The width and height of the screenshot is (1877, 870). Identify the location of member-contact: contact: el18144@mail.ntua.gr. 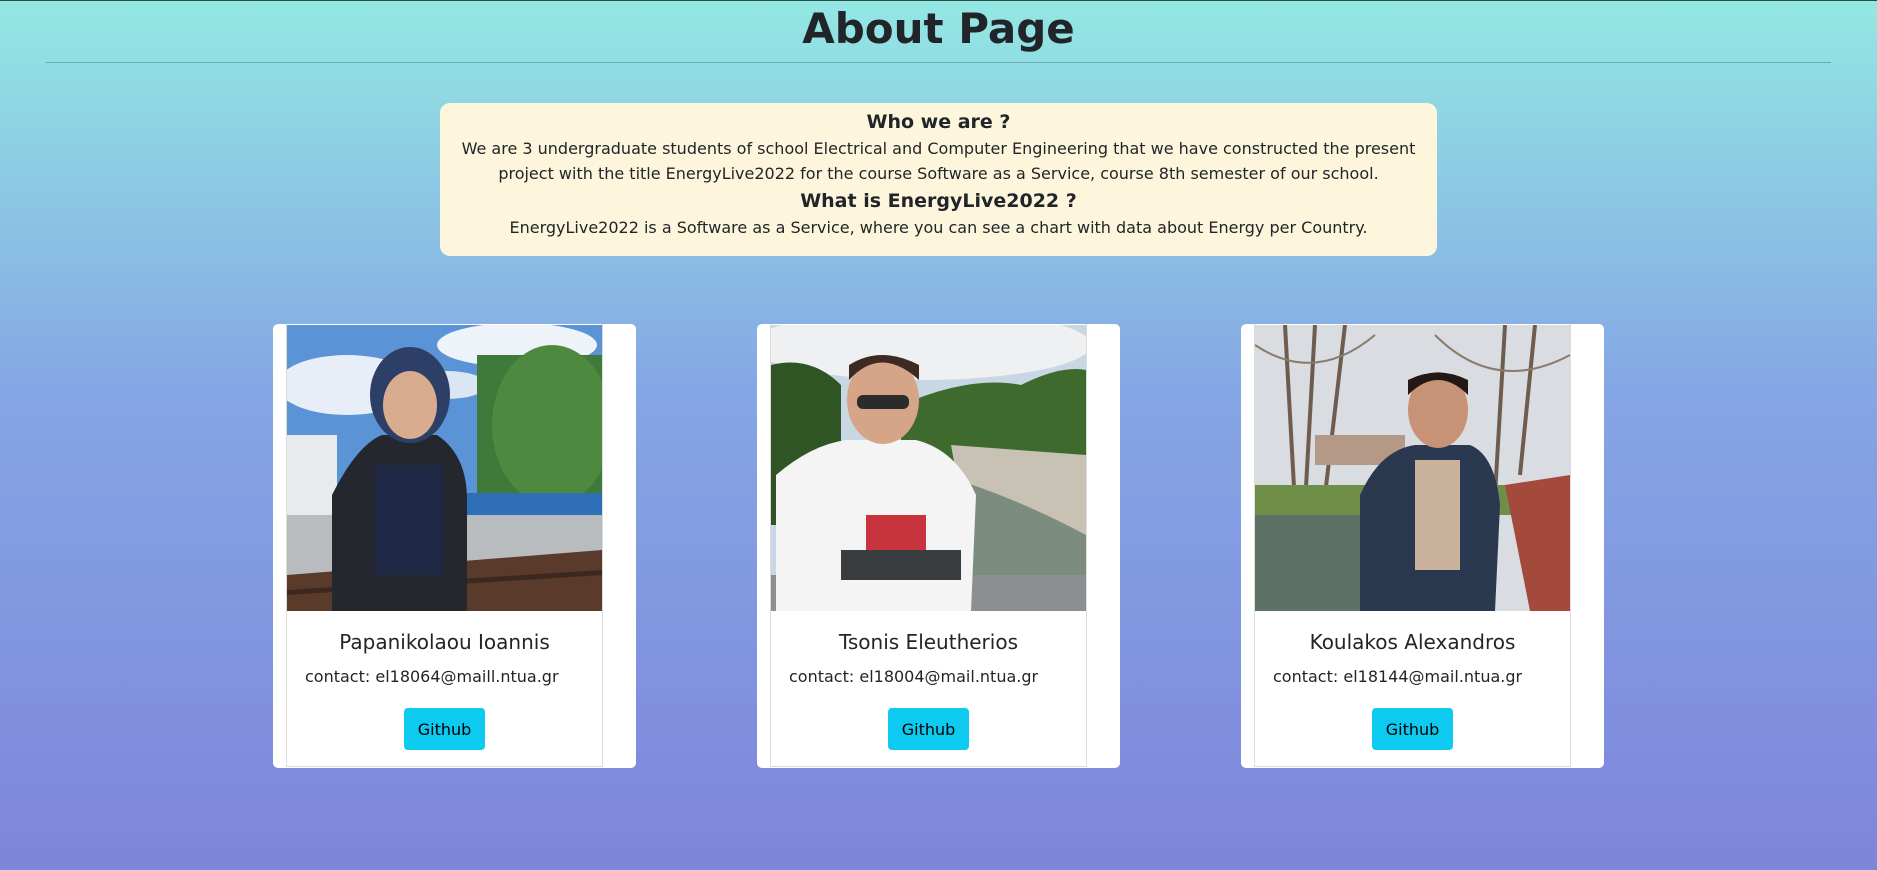
(1398, 676).